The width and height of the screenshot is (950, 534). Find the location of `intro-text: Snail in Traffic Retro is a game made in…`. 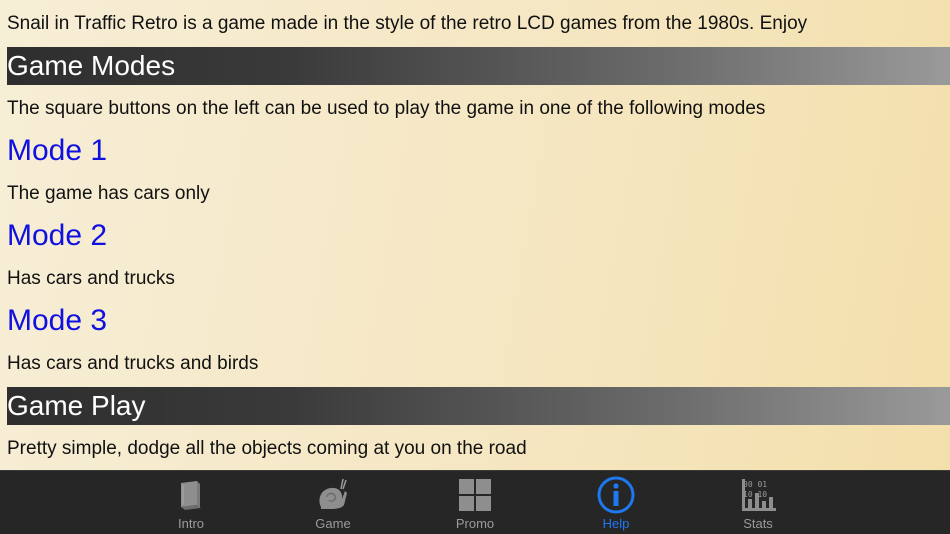

intro-text: Snail in Traffic Retro is a game made in… is located at coordinates (407, 23).